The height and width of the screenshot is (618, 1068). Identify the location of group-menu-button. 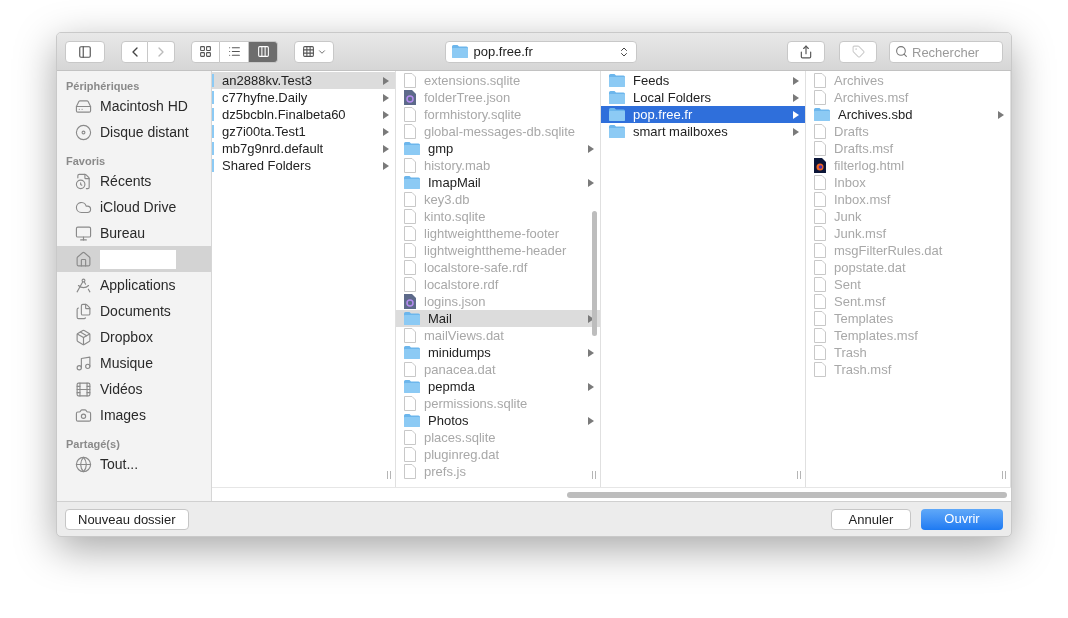
(314, 51).